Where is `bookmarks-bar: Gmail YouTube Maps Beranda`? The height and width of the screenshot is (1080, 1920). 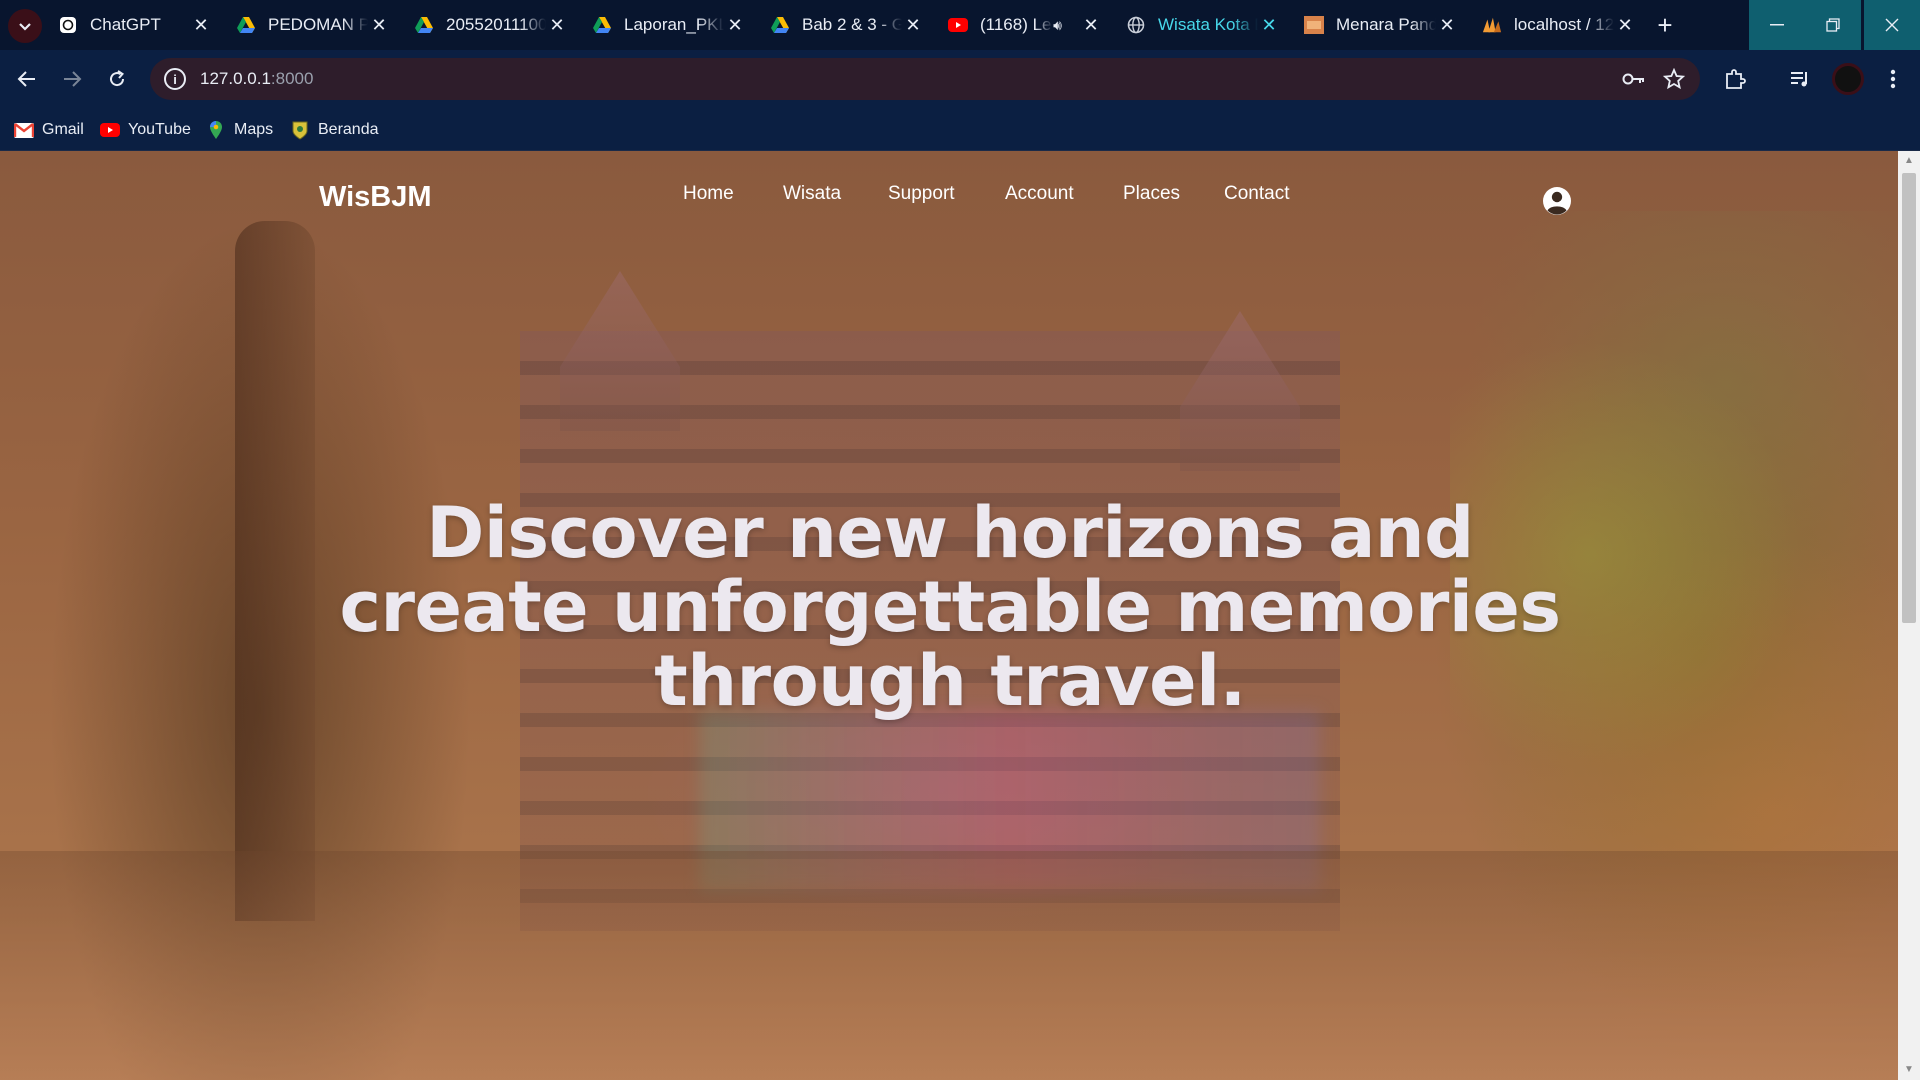
bookmarks-bar: Gmail YouTube Maps Beranda is located at coordinates (960, 129).